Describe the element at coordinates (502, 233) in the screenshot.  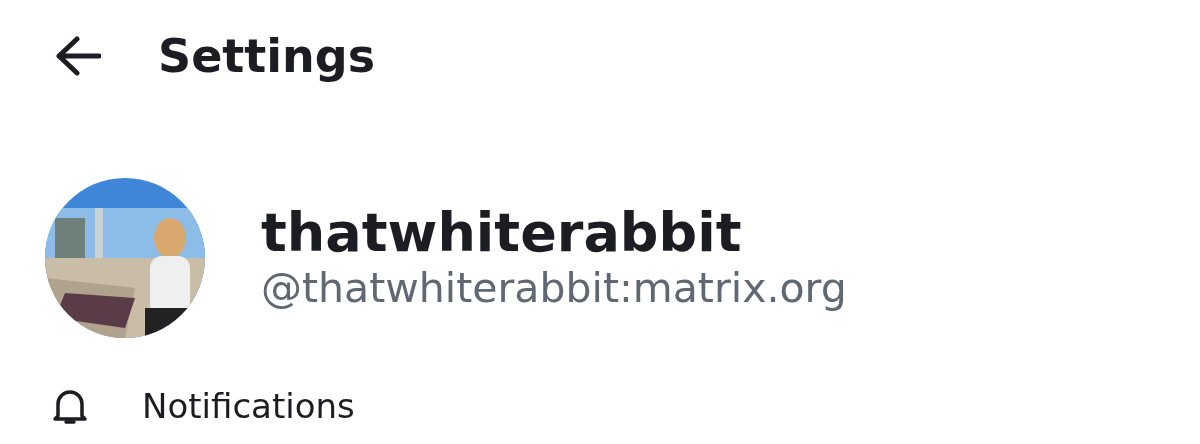
I see `display-name: thatwhiterabbit` at that location.